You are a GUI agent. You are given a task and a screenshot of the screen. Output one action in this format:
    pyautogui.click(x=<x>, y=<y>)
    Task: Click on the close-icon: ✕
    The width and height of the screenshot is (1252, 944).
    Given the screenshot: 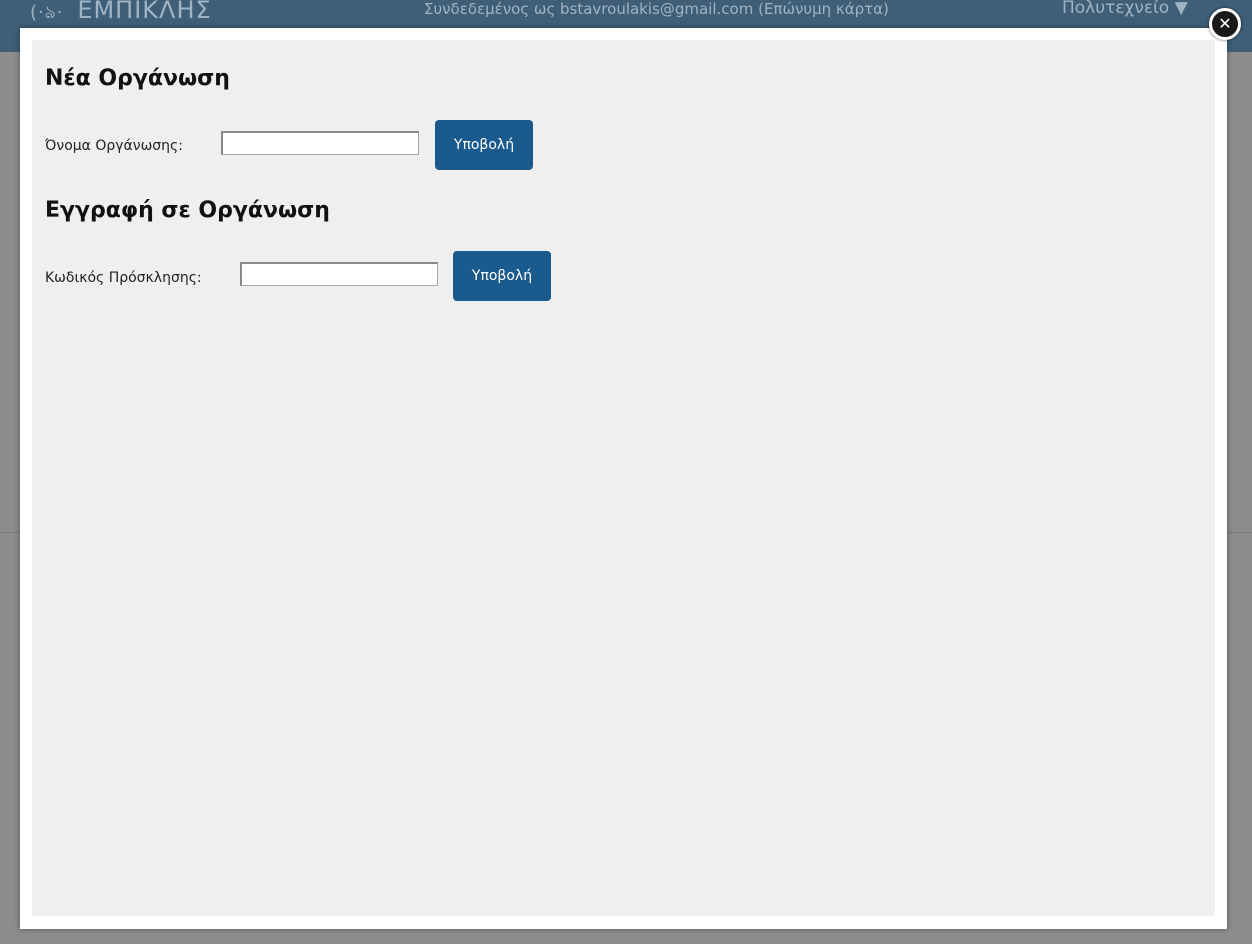 What is the action you would take?
    pyautogui.click(x=1225, y=24)
    